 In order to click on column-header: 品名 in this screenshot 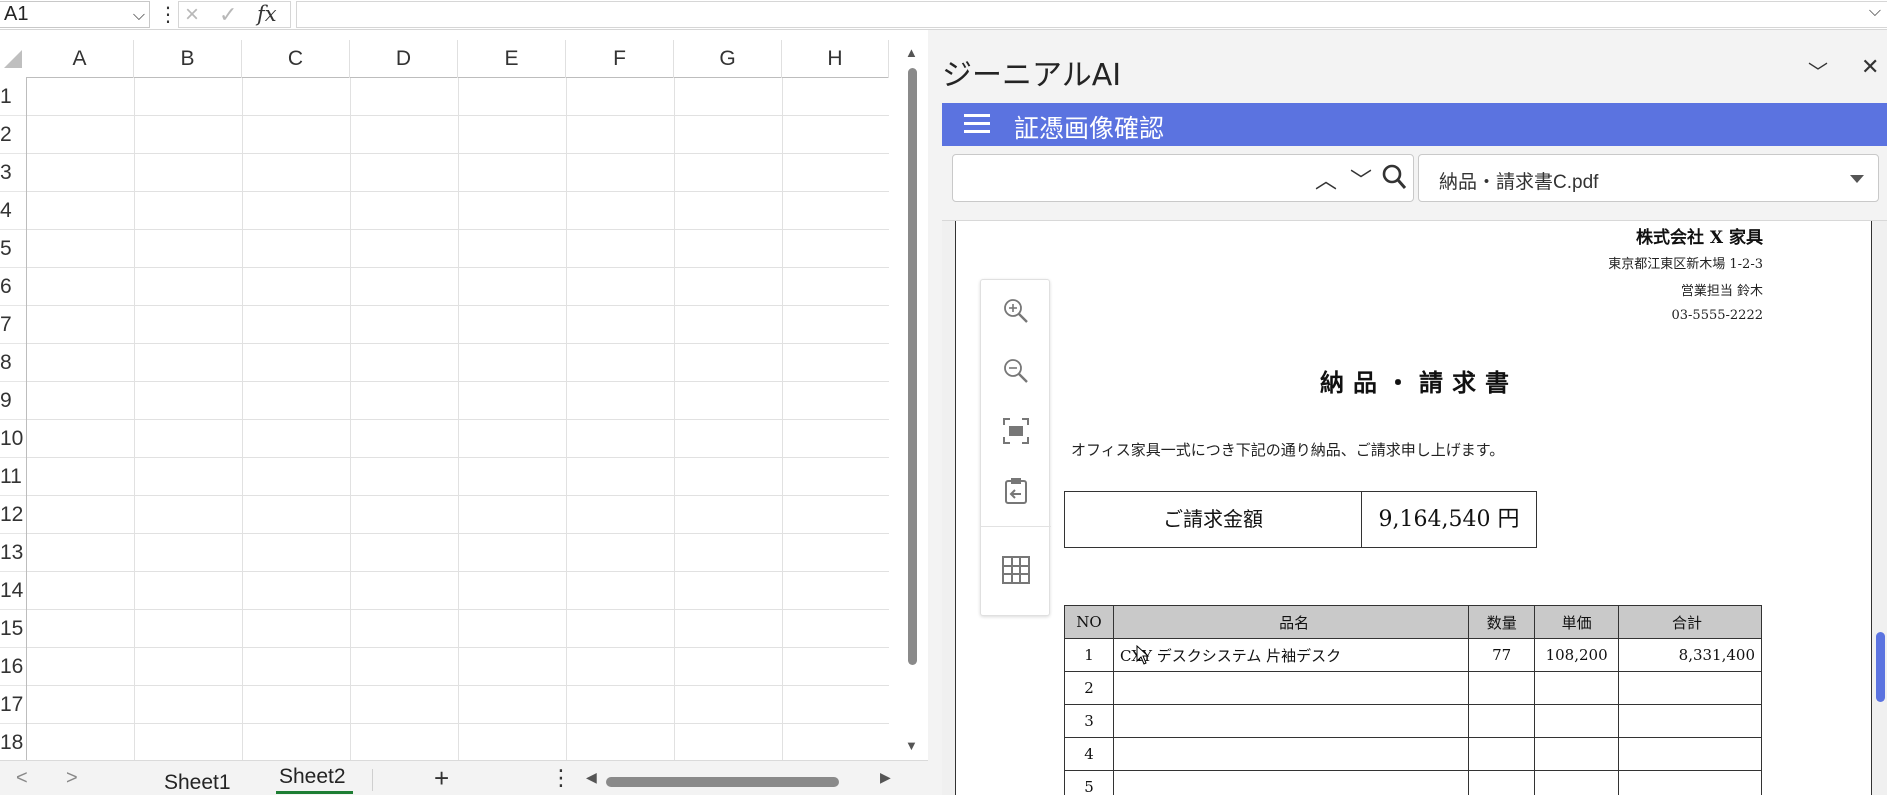, I will do `click(1291, 622)`.